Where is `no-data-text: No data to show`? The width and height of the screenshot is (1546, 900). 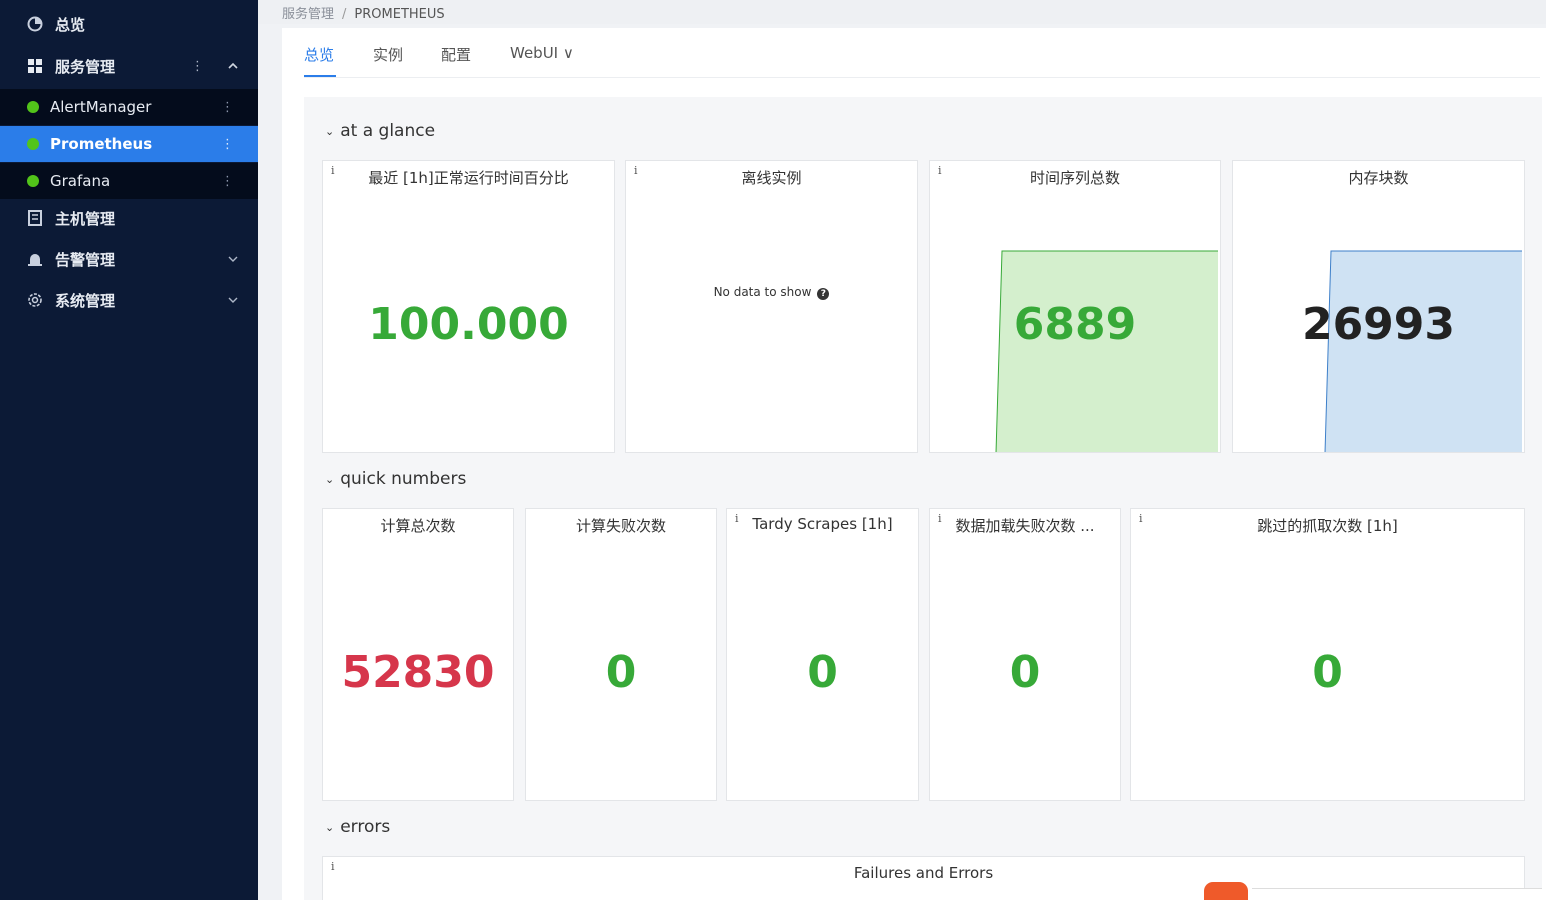
no-data-text: No data to show is located at coordinates (762, 292).